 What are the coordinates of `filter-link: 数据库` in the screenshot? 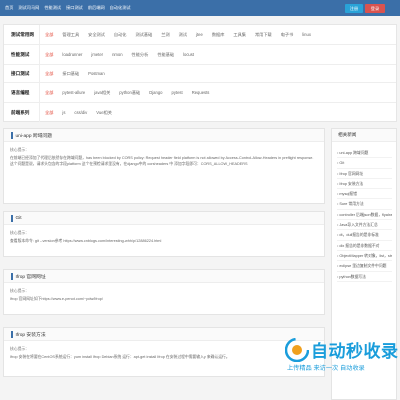 It's located at (218, 35).